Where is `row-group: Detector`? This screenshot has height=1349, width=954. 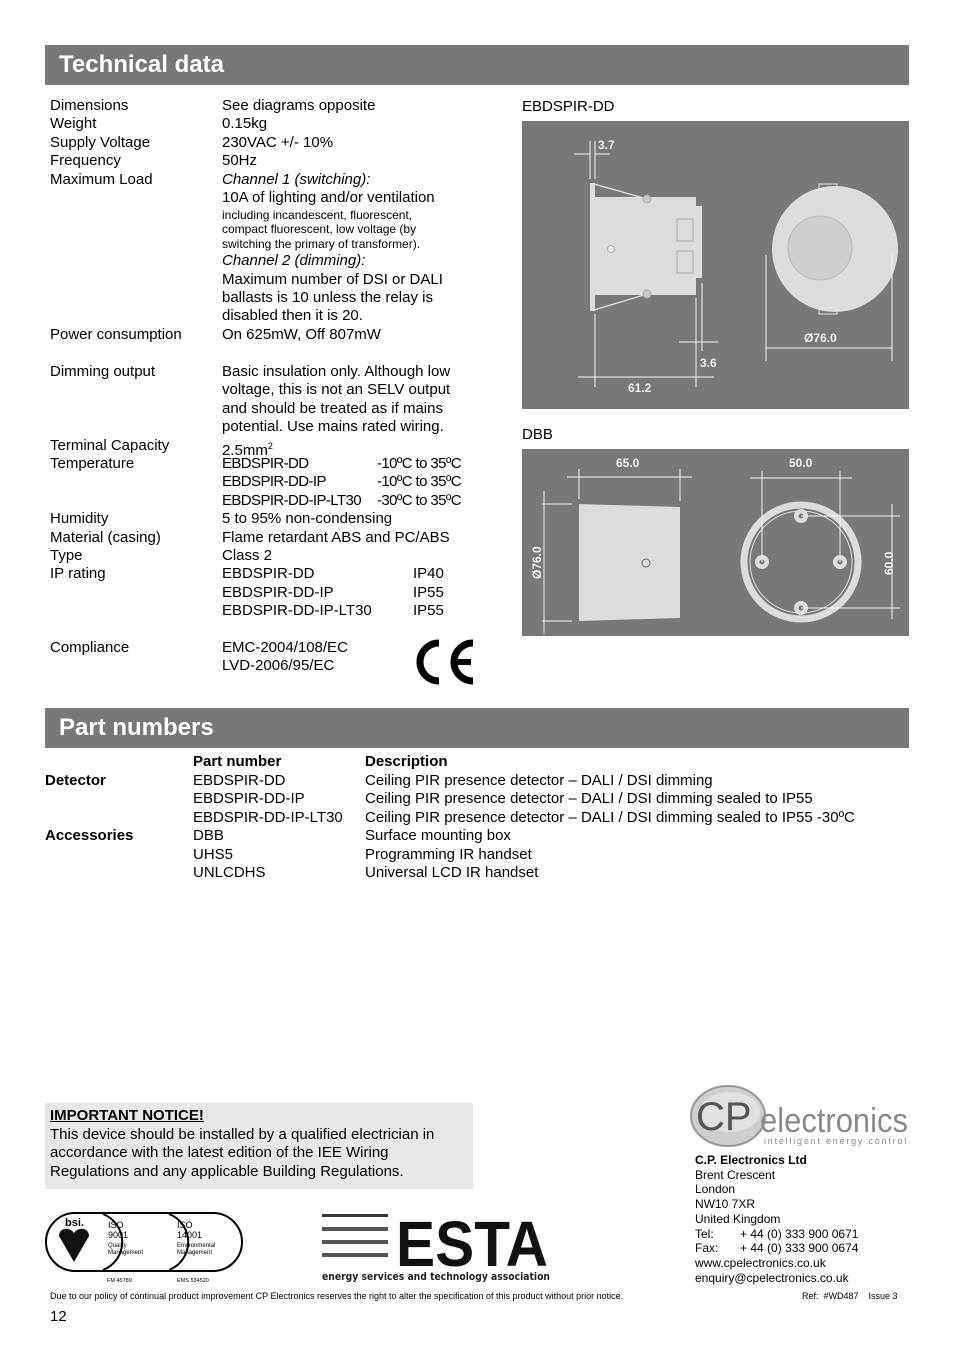 row-group: Detector is located at coordinates (75, 780).